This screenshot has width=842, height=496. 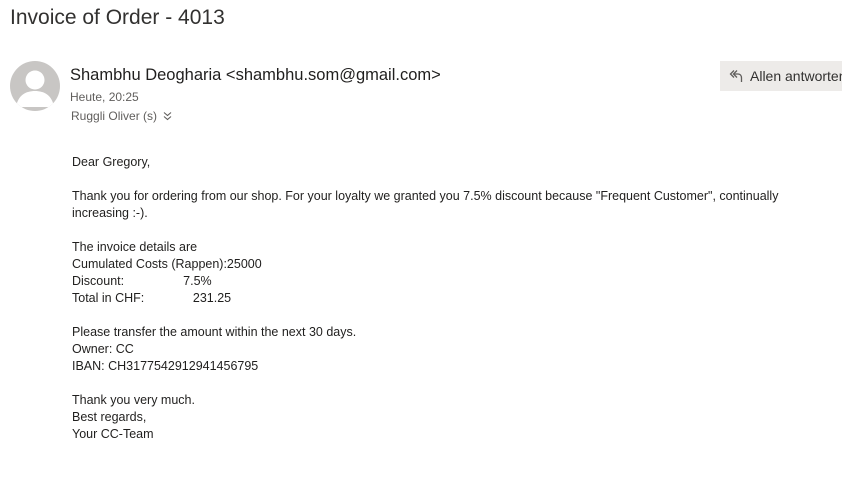 I want to click on costs-line: Cumulated Costs (Rappen):25000, so click(x=167, y=264).